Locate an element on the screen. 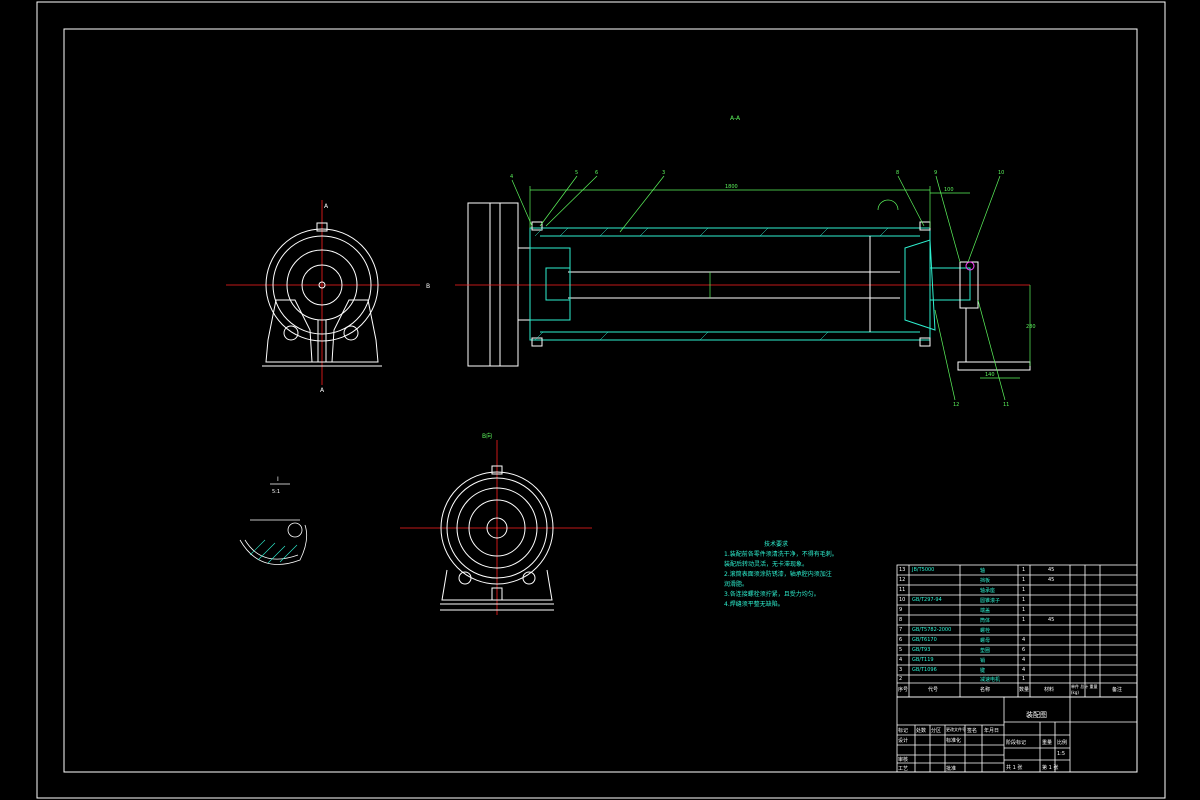 This screenshot has width=1200, height=800. part-no: 5 is located at coordinates (901, 650).